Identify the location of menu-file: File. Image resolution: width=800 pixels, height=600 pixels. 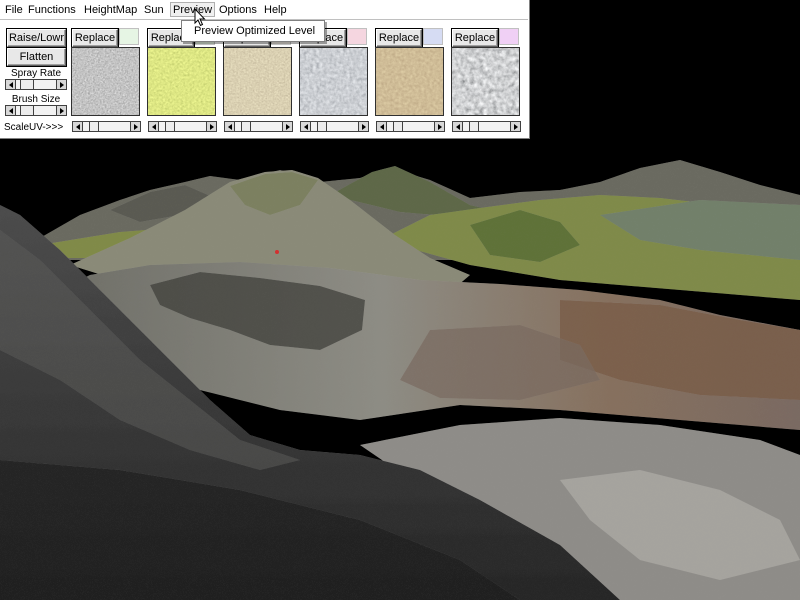
(14, 10).